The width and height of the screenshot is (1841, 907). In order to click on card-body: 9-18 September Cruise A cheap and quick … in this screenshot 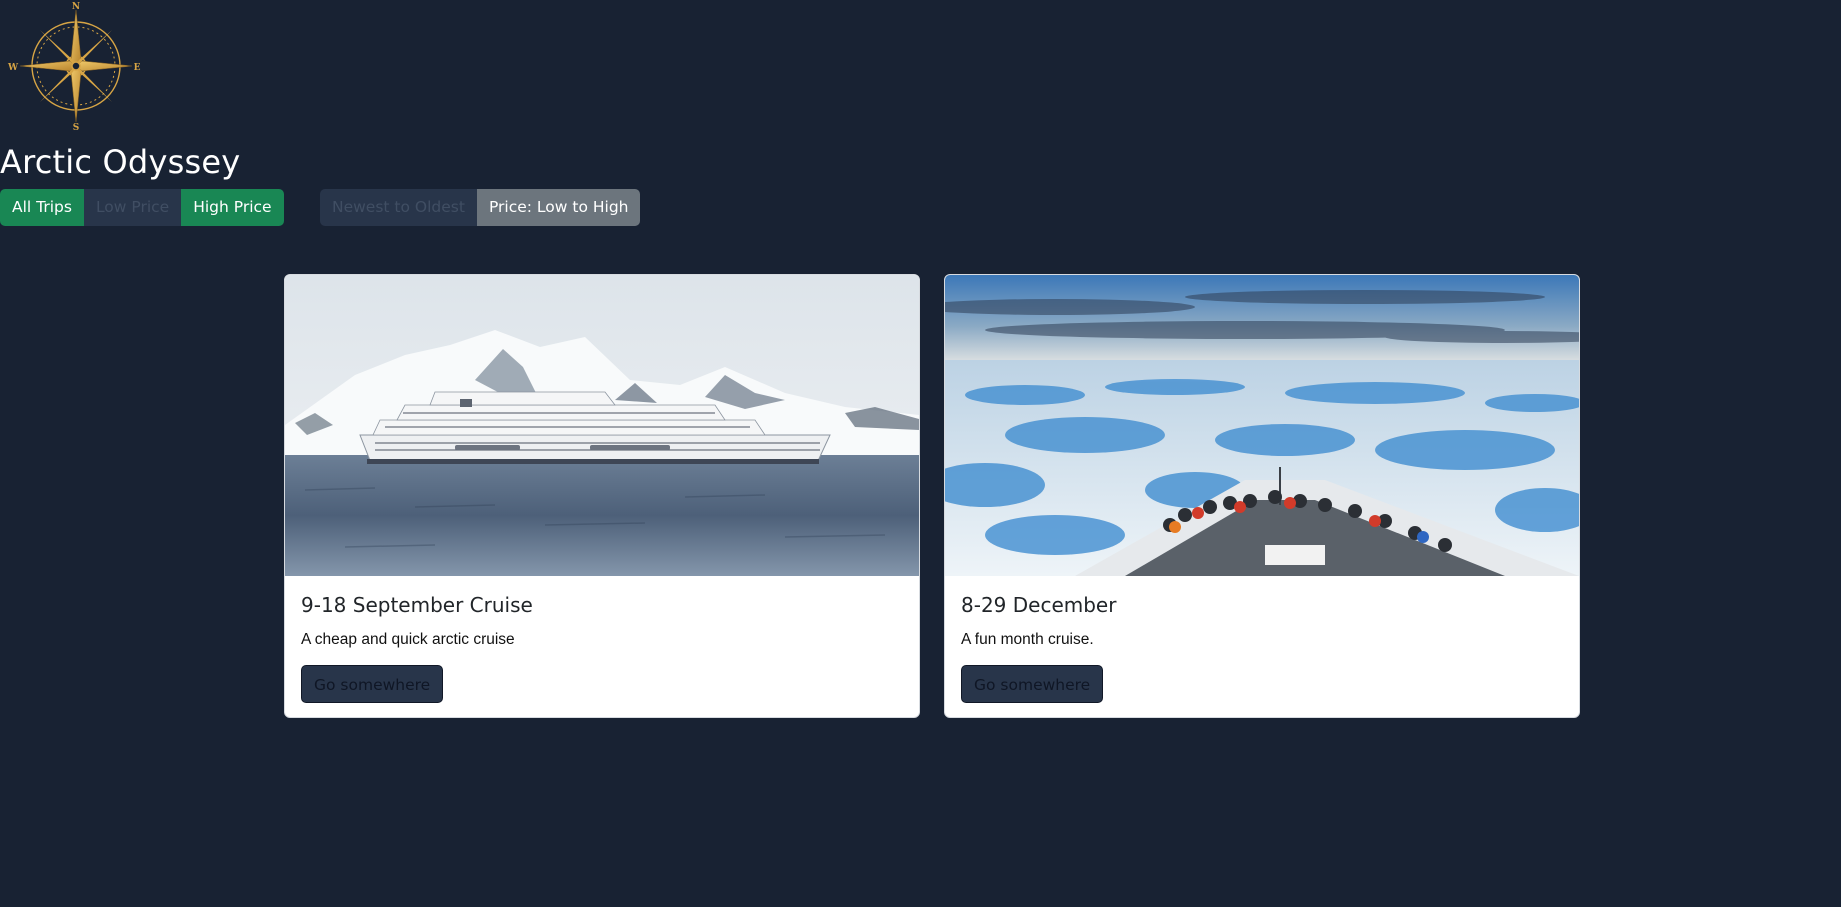, I will do `click(602, 639)`.